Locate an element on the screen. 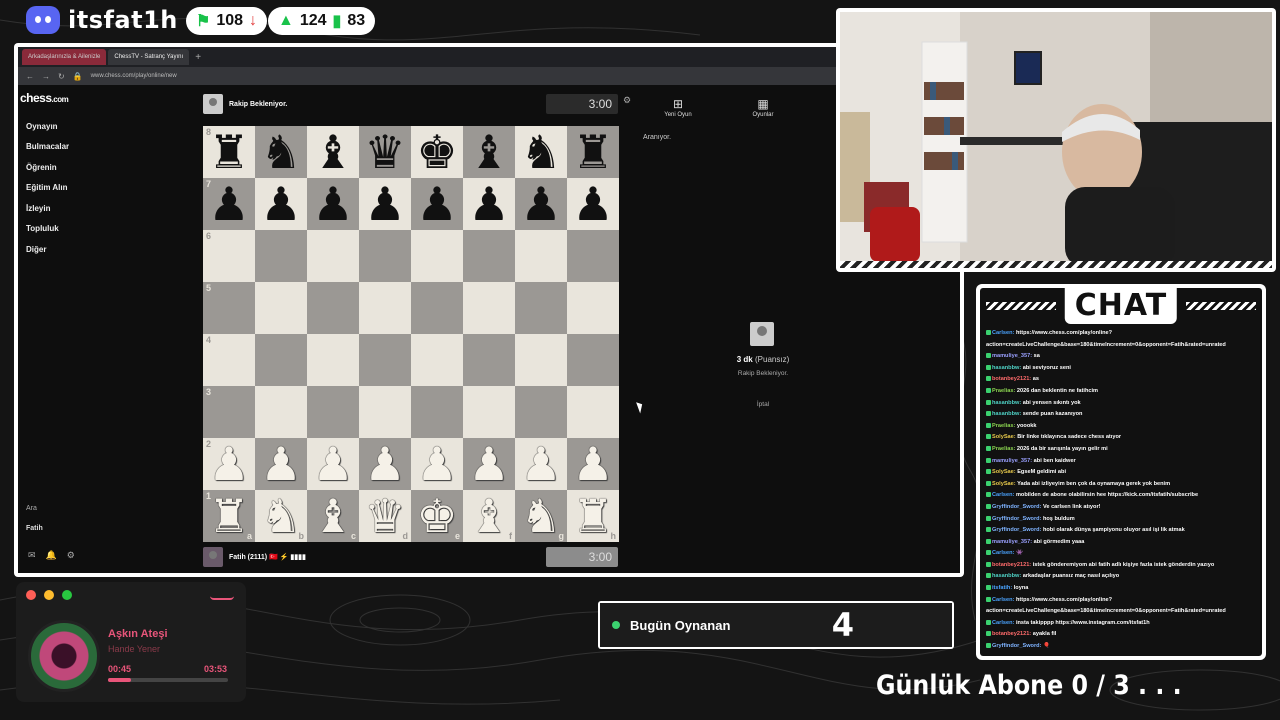  board-square: 4 is located at coordinates (229, 360).